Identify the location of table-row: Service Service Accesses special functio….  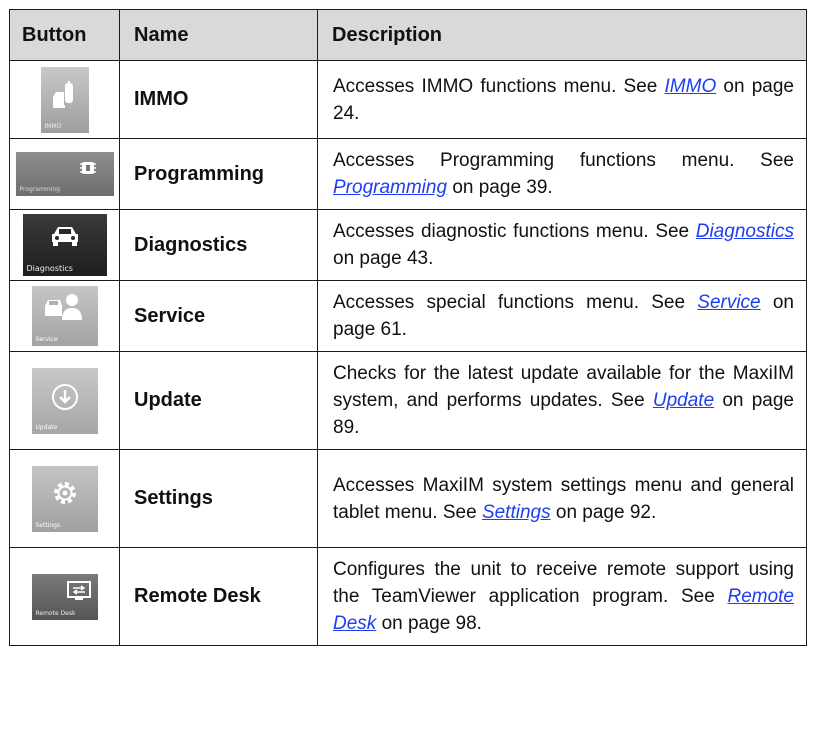
(408, 316).